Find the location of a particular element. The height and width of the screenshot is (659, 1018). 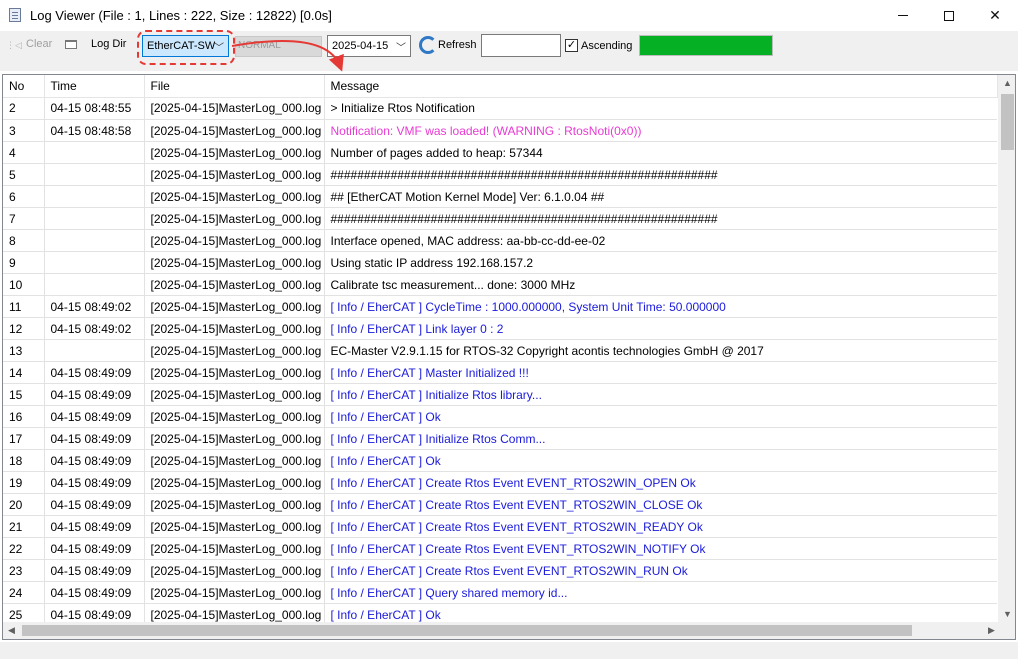

scroll-down-icon: ▼ is located at coordinates (1007, 614).